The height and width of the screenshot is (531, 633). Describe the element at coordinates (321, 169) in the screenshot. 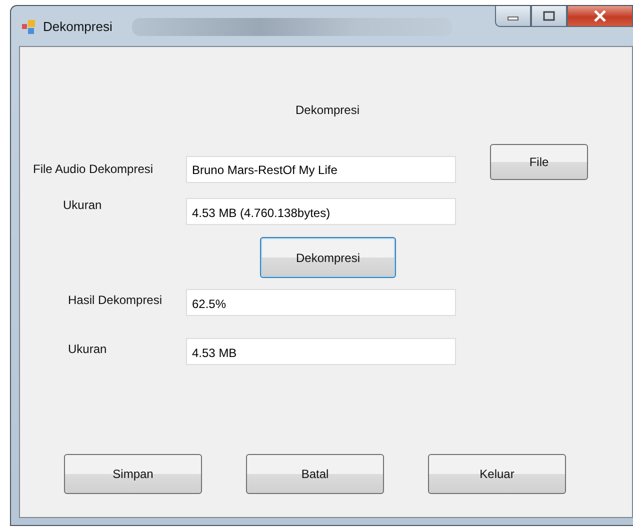

I see `input-field: Bruno Mars-RestOf My Life` at that location.